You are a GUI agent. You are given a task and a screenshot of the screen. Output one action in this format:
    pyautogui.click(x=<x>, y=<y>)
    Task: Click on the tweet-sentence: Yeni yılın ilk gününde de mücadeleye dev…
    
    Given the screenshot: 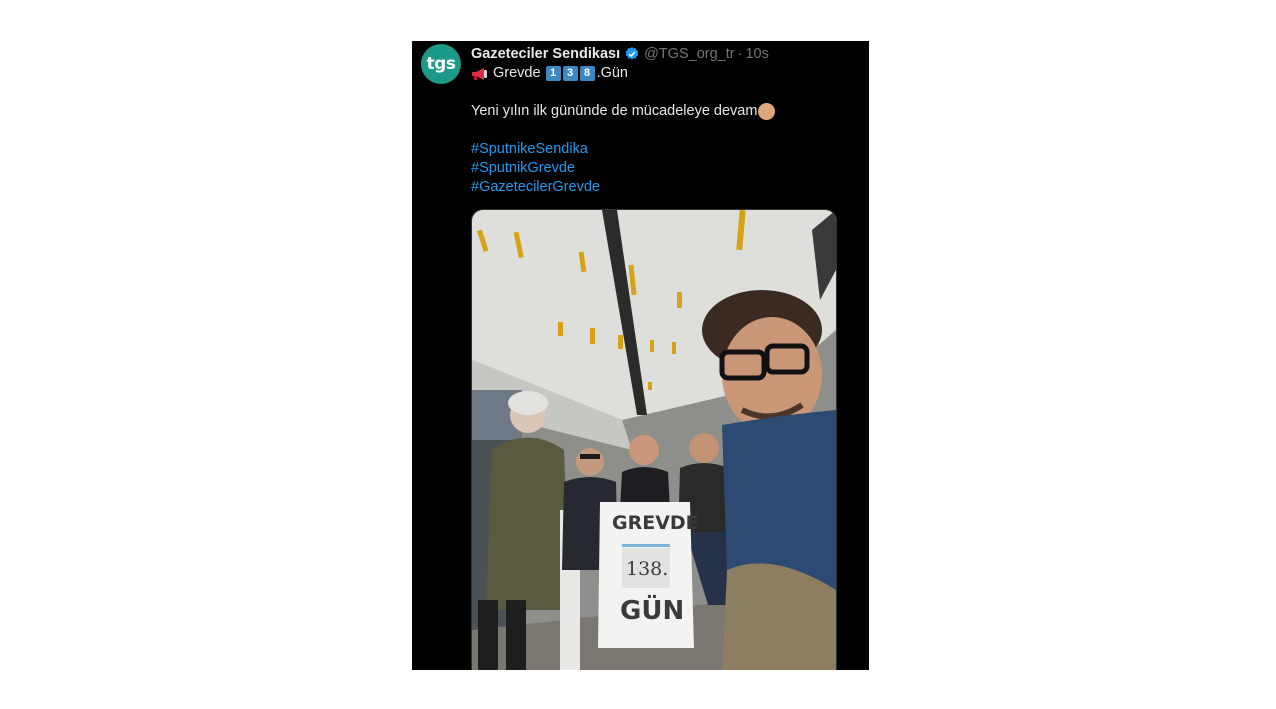 What is the action you would take?
    pyautogui.click(x=614, y=111)
    